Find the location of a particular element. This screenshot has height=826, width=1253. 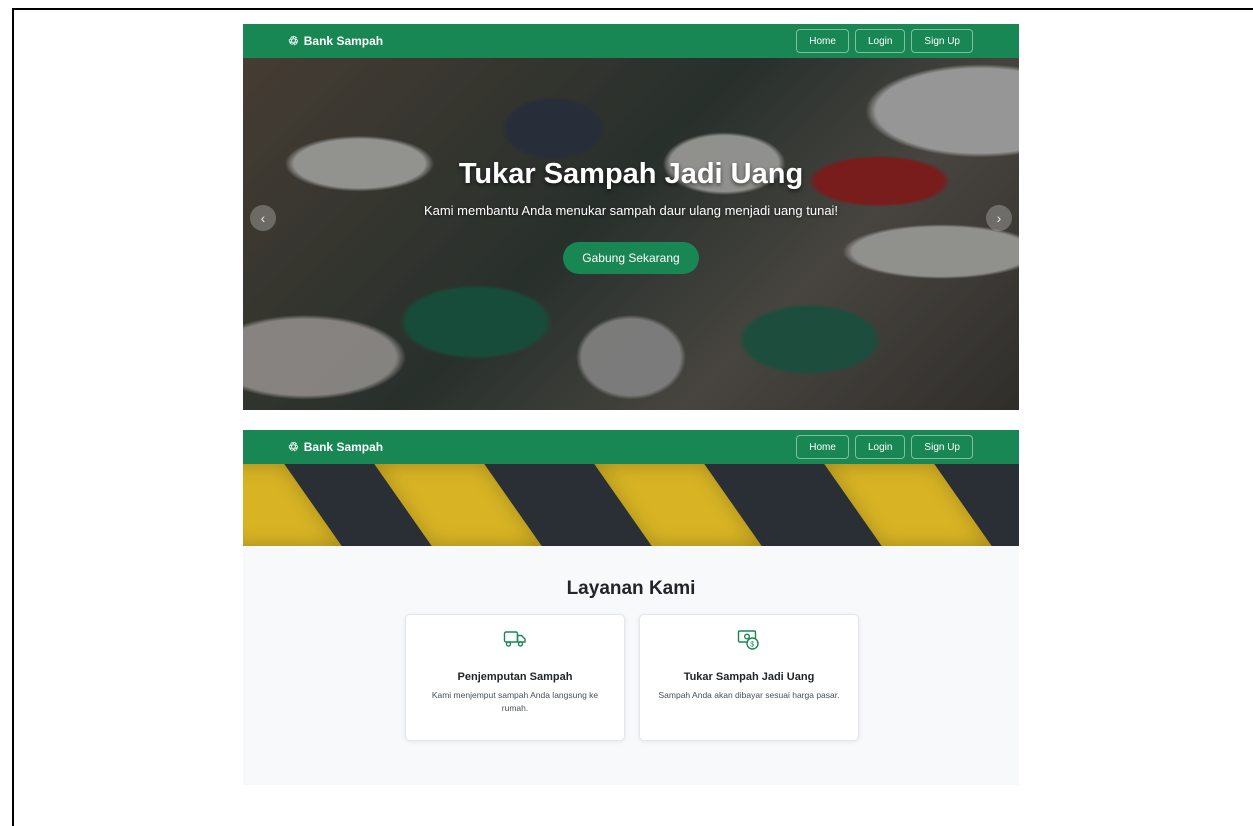

hero-title: Tukar Sampah Jadi Uang is located at coordinates (631, 174).